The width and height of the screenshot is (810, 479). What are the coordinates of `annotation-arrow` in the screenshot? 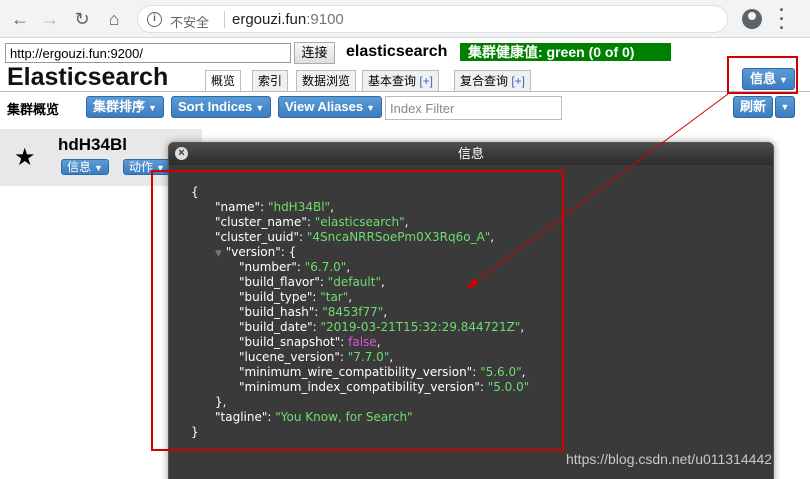 It's located at (597, 191).